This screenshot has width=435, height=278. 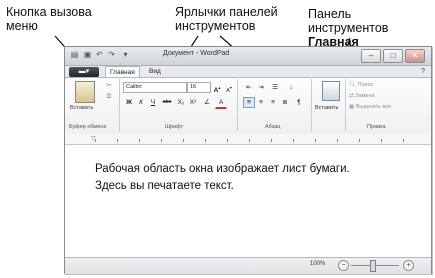 I want to click on cut-icon: ✂, so click(x=109, y=85).